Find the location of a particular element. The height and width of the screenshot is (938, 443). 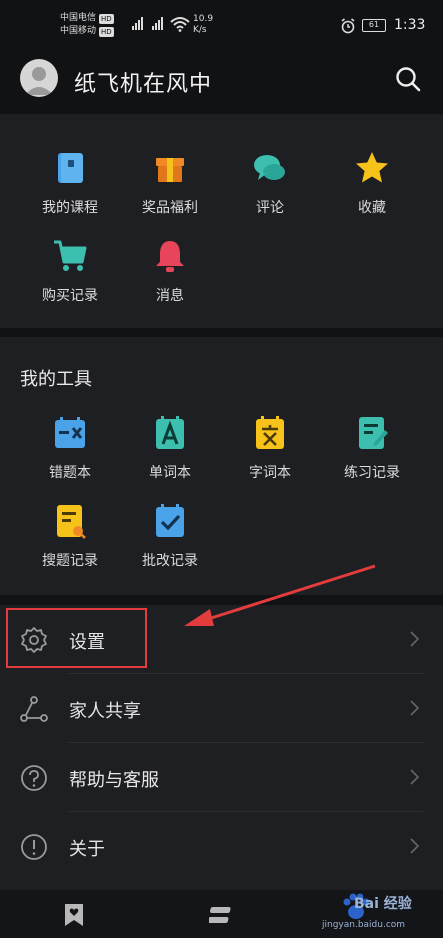

service-label: 收藏 is located at coordinates (372, 208).